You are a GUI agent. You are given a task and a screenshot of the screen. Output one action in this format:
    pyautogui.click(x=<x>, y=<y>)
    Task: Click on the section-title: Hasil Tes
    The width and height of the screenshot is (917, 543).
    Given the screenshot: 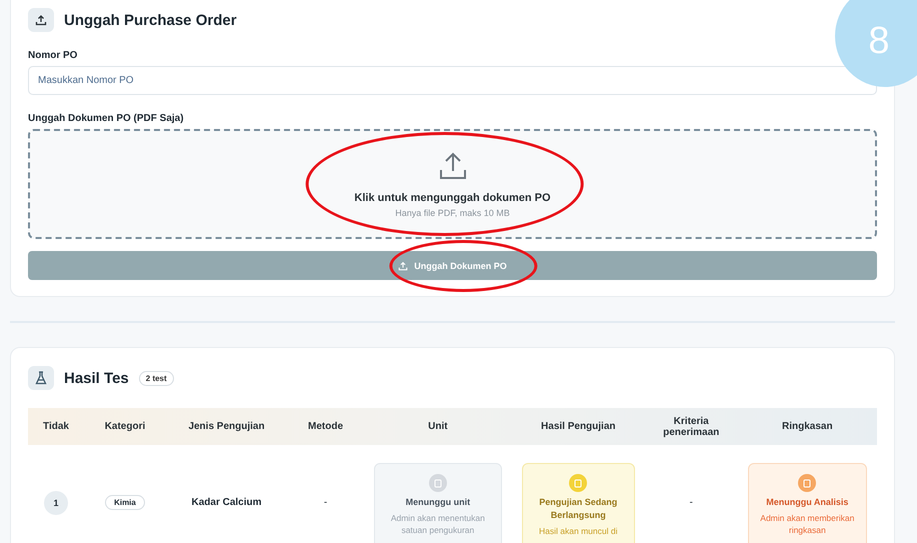 What is the action you would take?
    pyautogui.click(x=96, y=378)
    